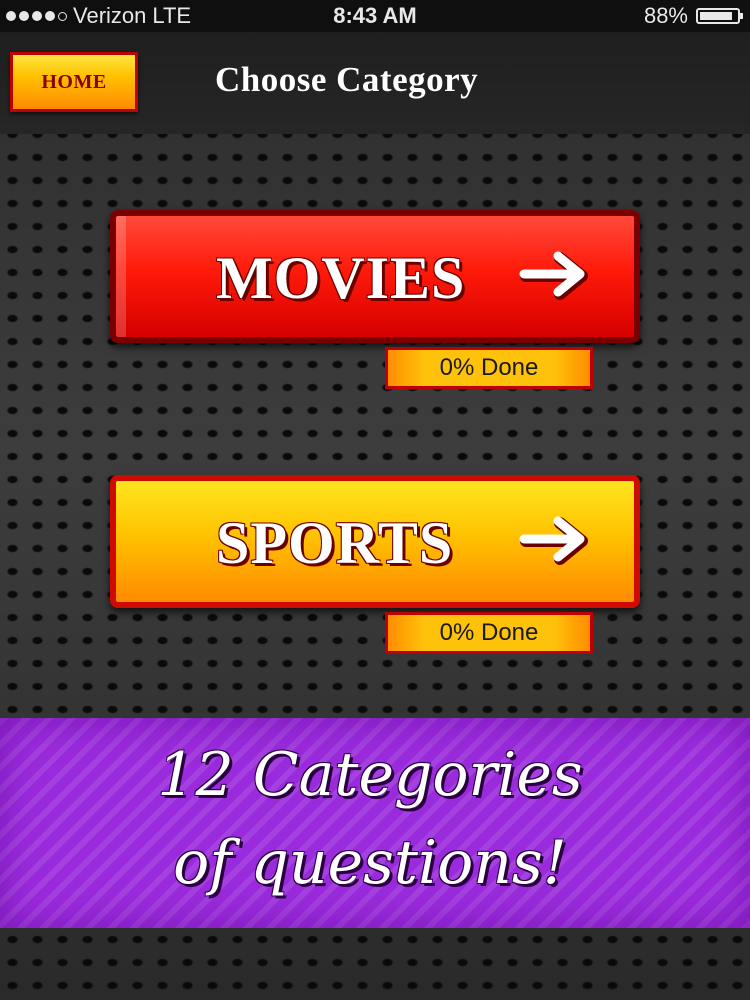  What do you see at coordinates (347, 79) in the screenshot?
I see `page-title: Choose Category` at bounding box center [347, 79].